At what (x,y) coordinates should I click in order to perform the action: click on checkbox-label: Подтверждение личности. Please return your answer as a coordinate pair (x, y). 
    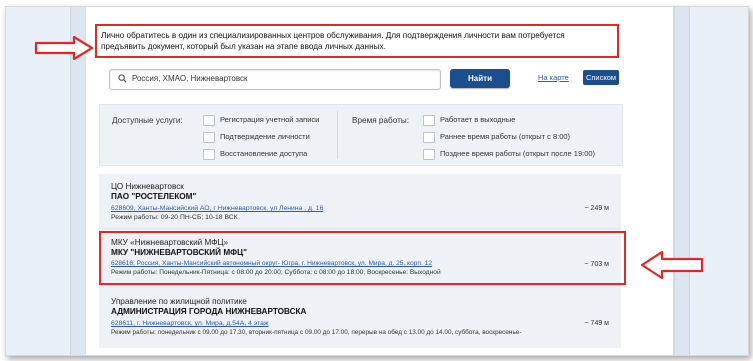
    Looking at the image, I should click on (265, 136).